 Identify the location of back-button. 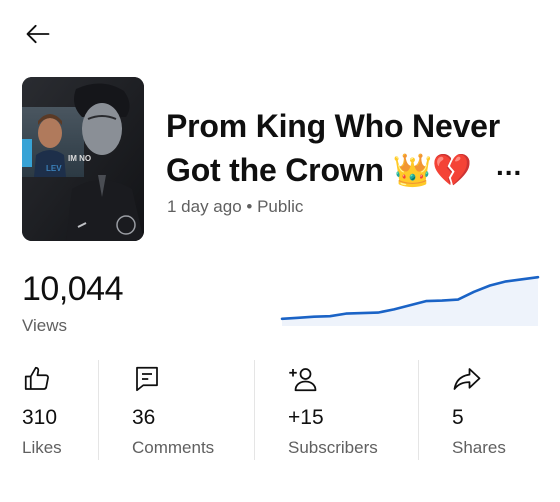
(38, 34).